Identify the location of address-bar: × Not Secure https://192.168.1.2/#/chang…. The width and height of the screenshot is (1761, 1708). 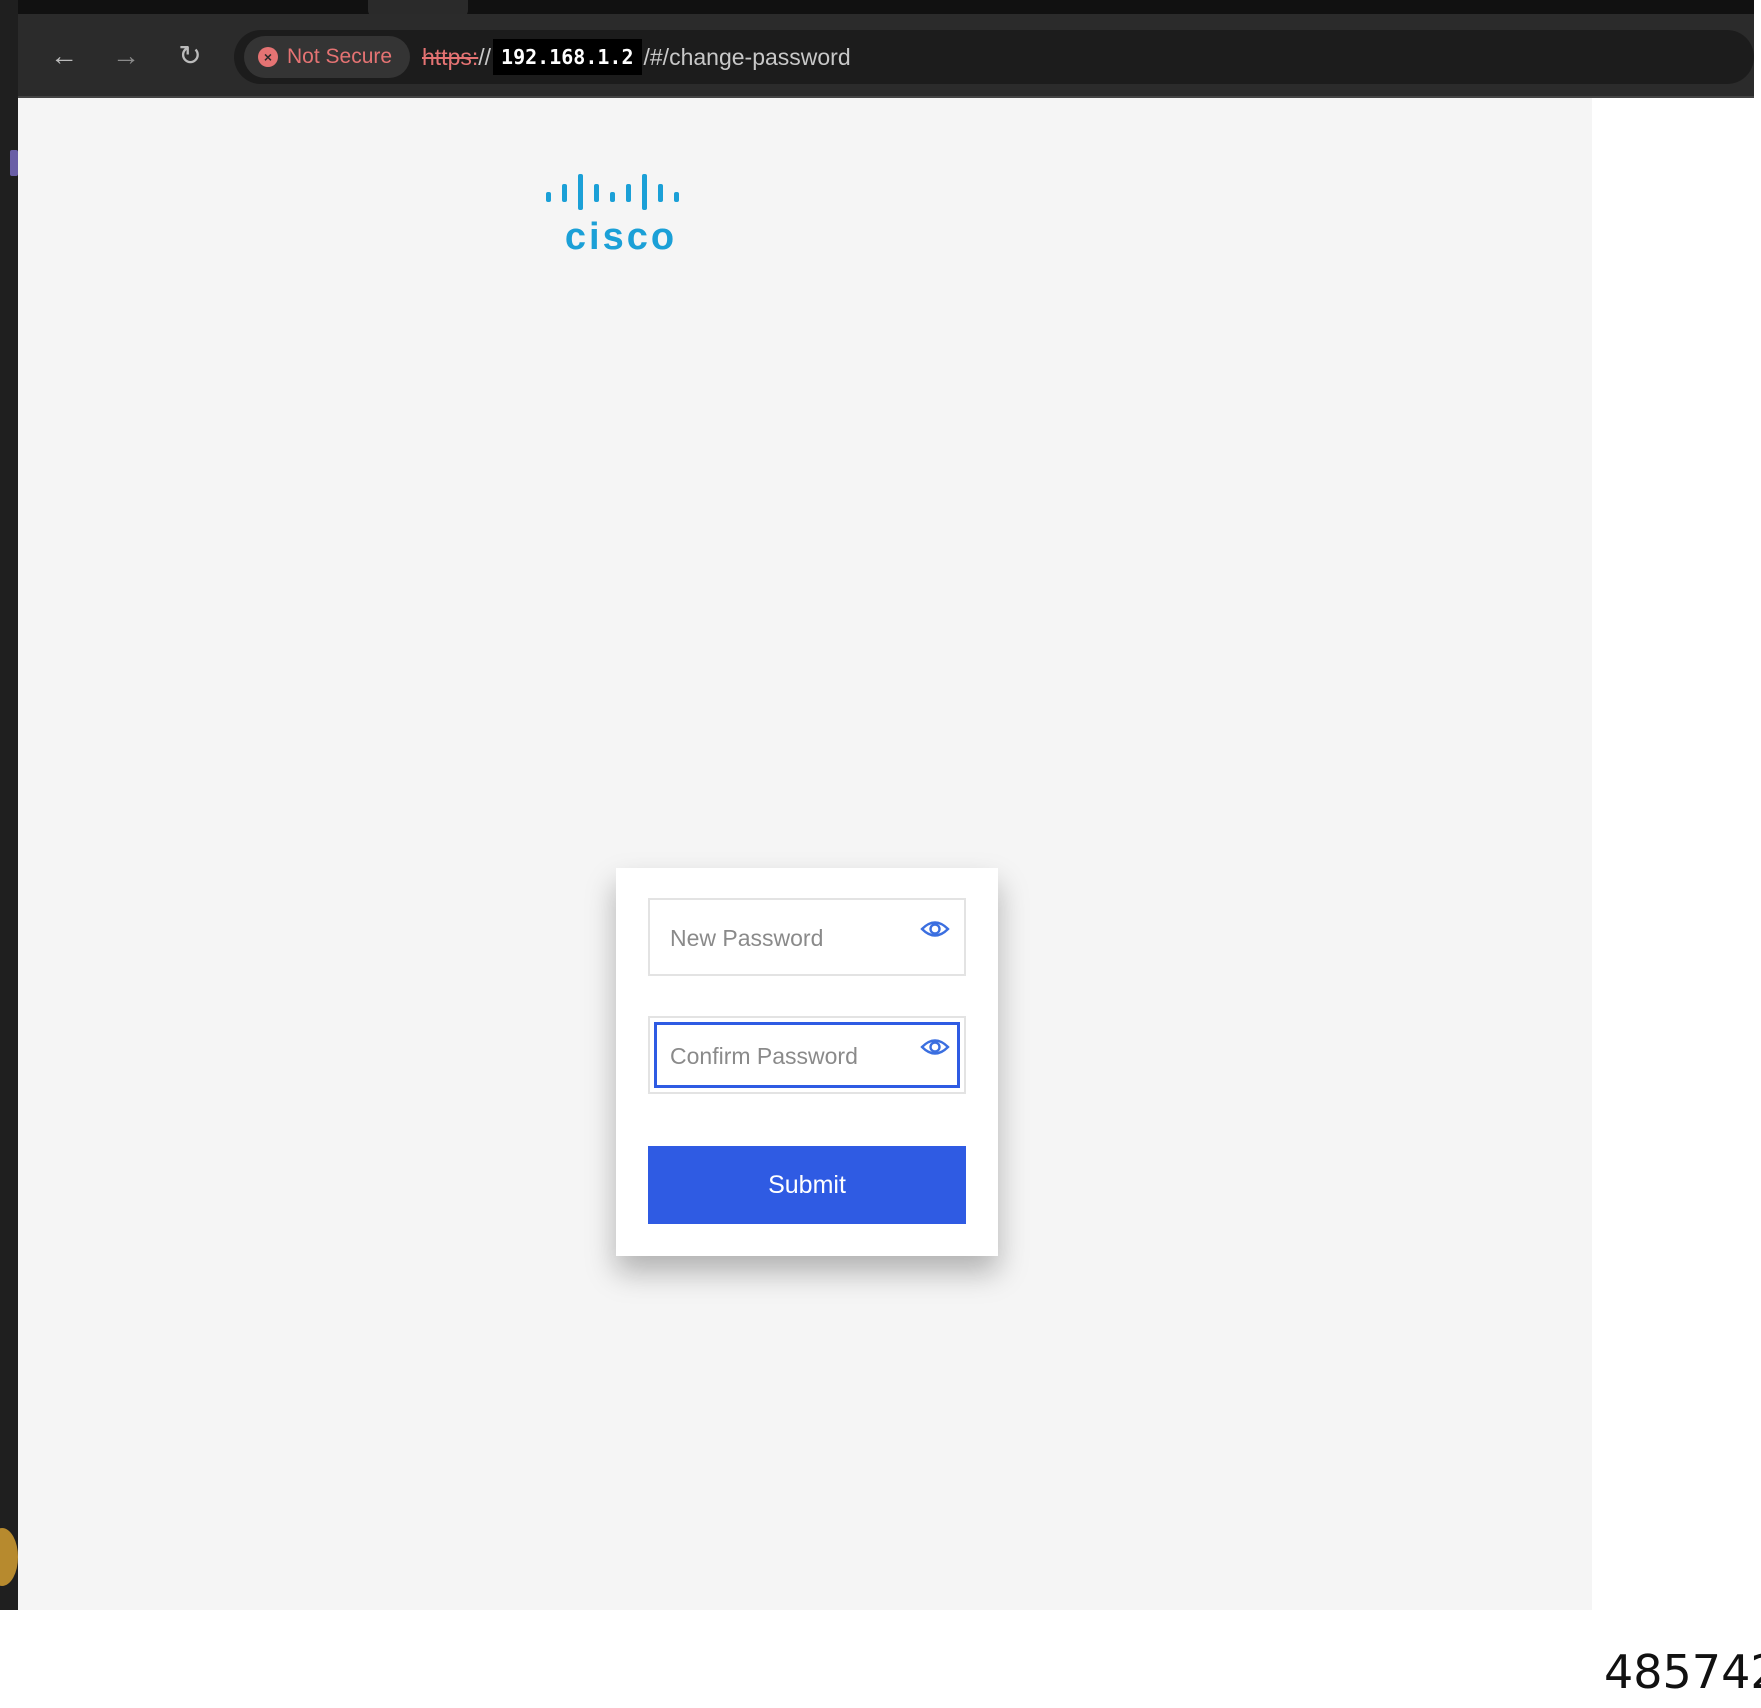
(994, 57).